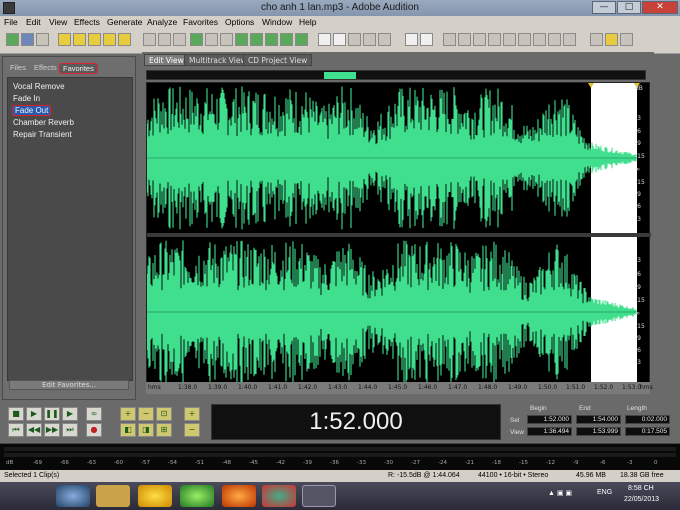  I want to click on trim-icon, so click(256, 39).